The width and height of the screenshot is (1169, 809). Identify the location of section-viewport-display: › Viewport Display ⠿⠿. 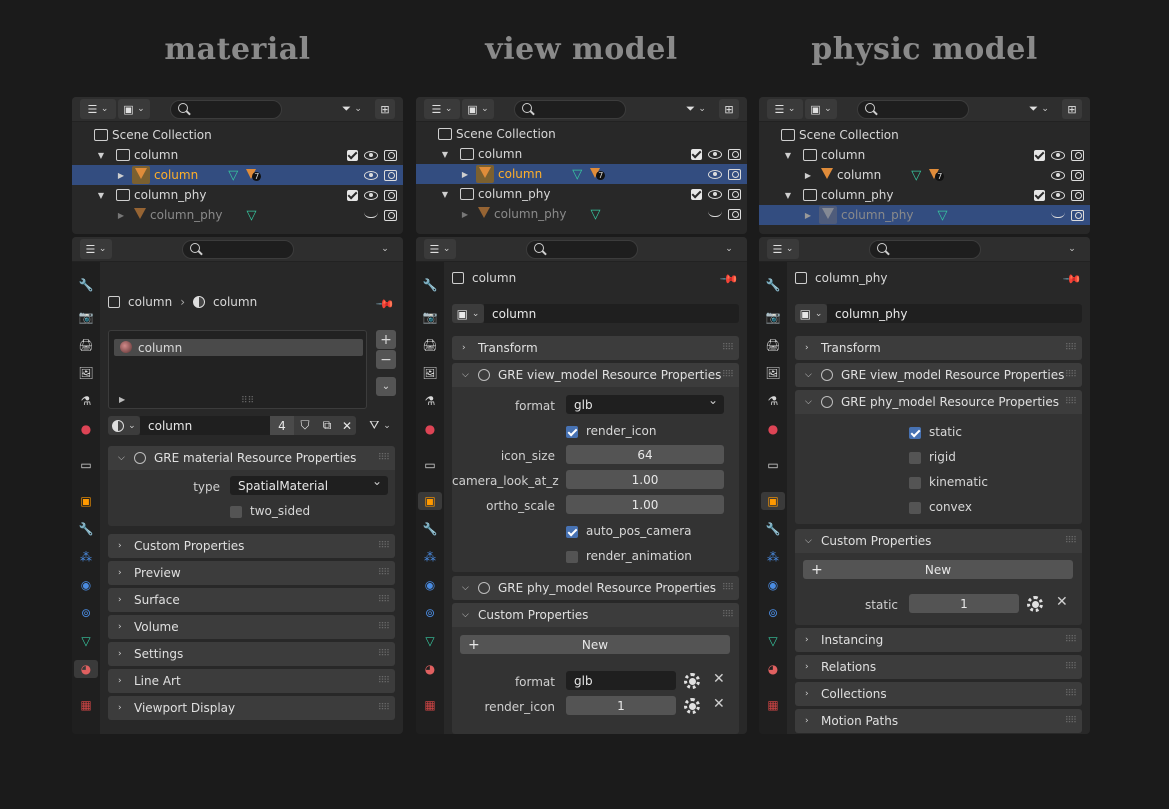
(251, 708).